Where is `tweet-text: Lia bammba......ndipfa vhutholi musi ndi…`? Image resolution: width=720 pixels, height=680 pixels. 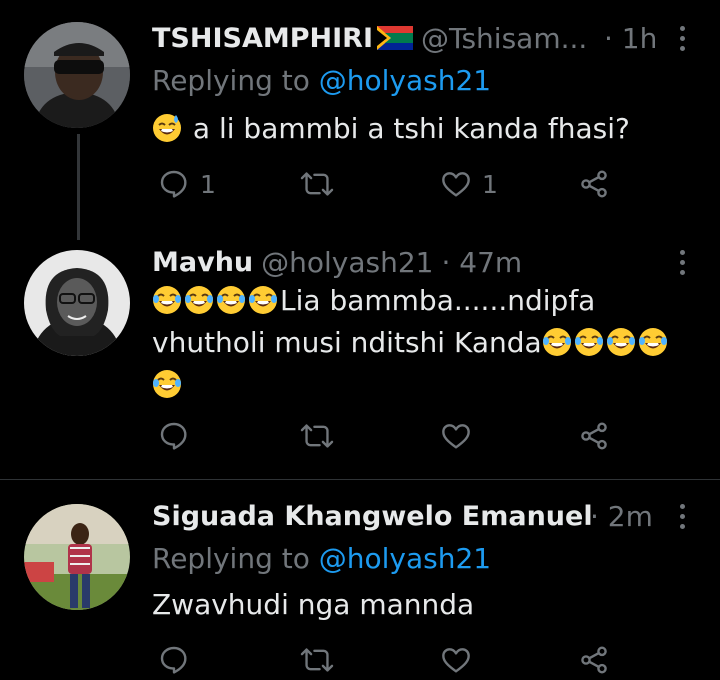 tweet-text: Lia bammba......ndipfa vhutholi musi ndi… is located at coordinates (416, 343).